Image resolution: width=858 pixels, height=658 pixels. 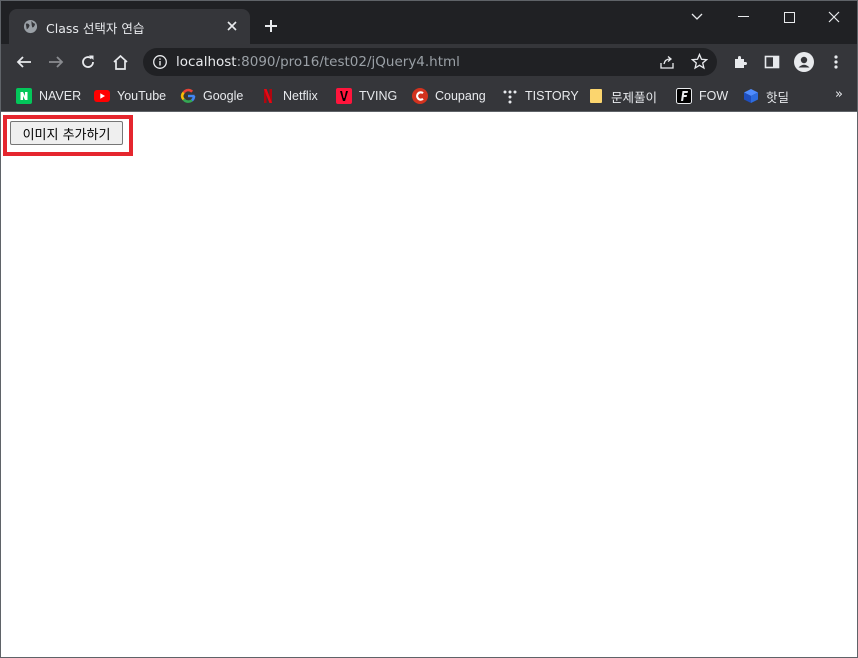 I want to click on bookmark-coupang: Coupang, so click(x=449, y=96).